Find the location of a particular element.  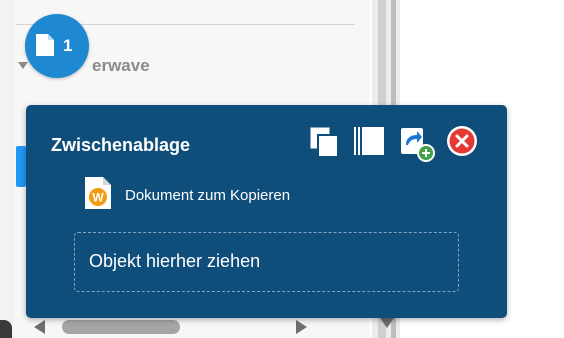

horizontal-scrollbar is located at coordinates (171, 328).